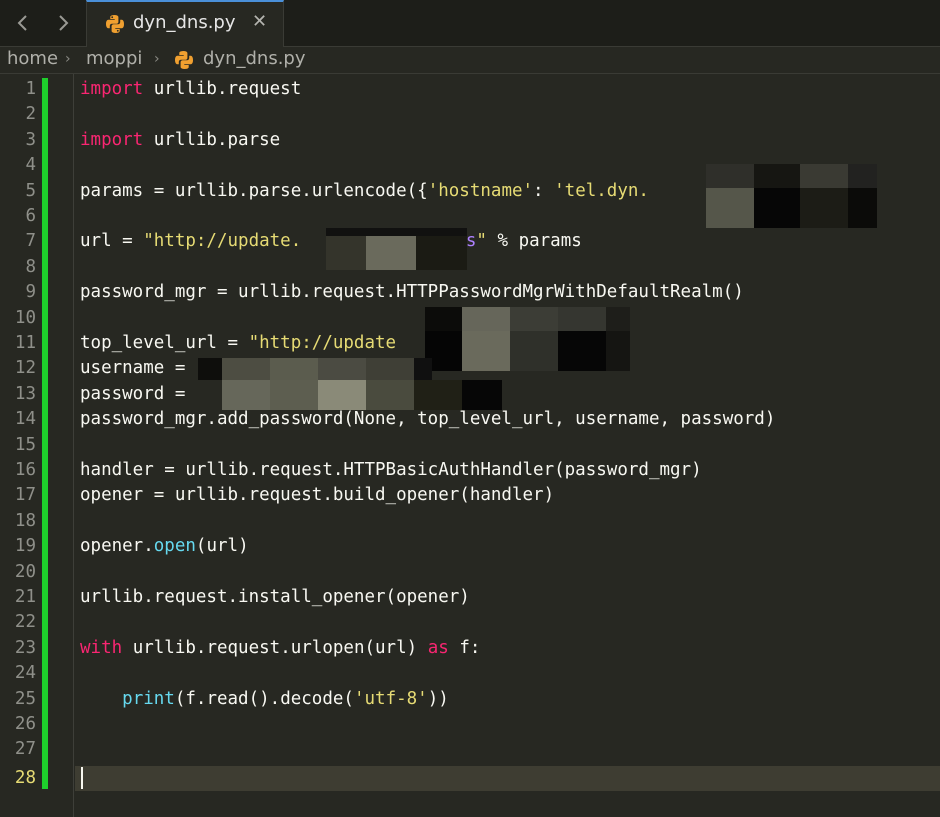  I want to click on code-line-21: urllib.request.install_opener(opener), so click(275, 597).